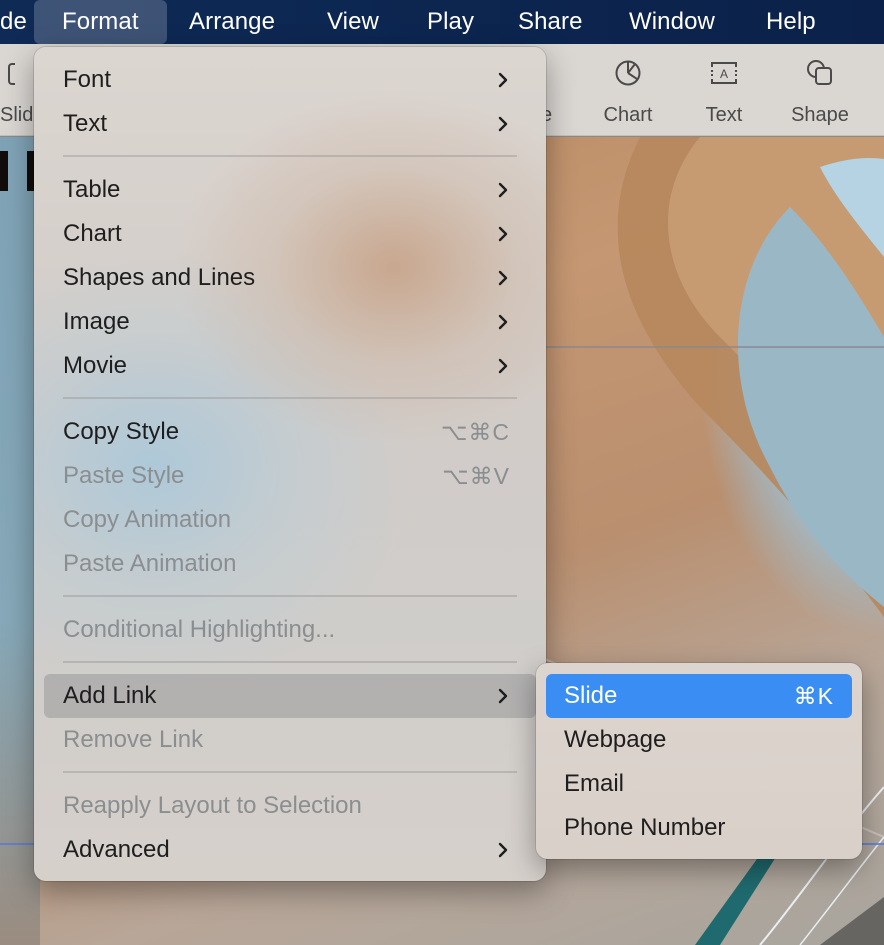  I want to click on menu-item-label: Image, so click(96, 321).